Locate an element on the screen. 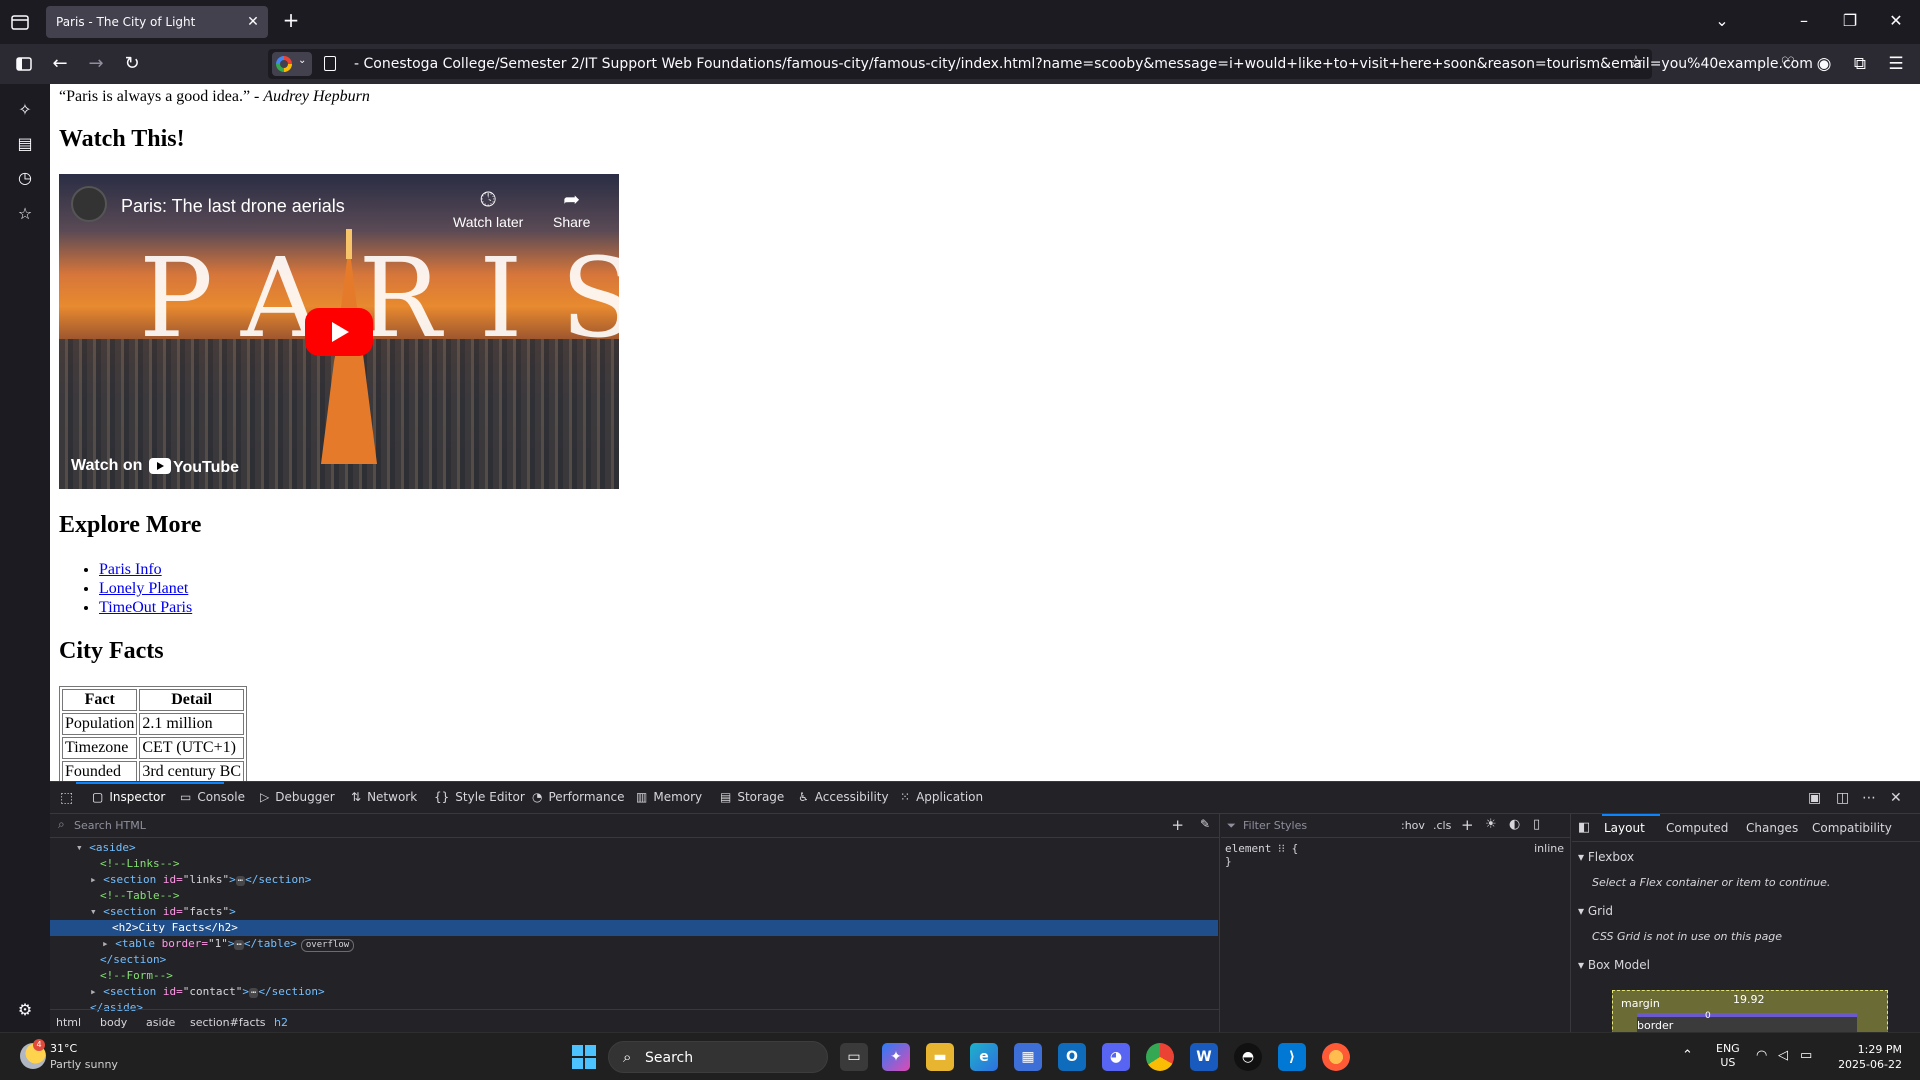 The width and height of the screenshot is (1920, 1080). channel-avatar is located at coordinates (89, 204).